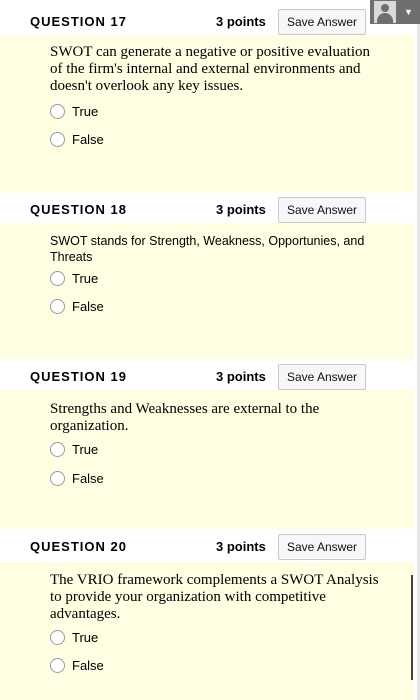 This screenshot has height=700, width=420. I want to click on question-title: QUESTION 18, so click(78, 209).